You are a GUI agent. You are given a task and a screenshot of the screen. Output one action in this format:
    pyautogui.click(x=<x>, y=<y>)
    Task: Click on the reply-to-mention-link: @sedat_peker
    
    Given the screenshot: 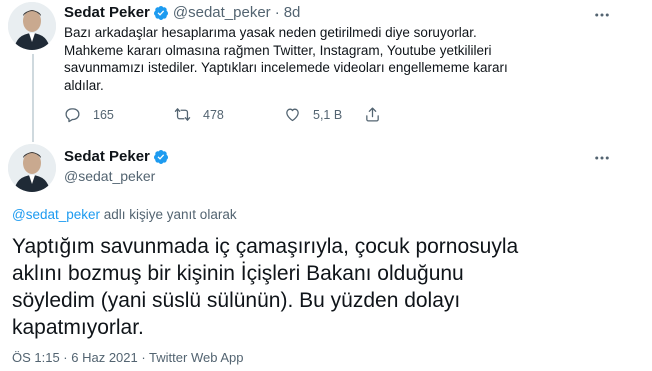 What is the action you would take?
    pyautogui.click(x=56, y=214)
    